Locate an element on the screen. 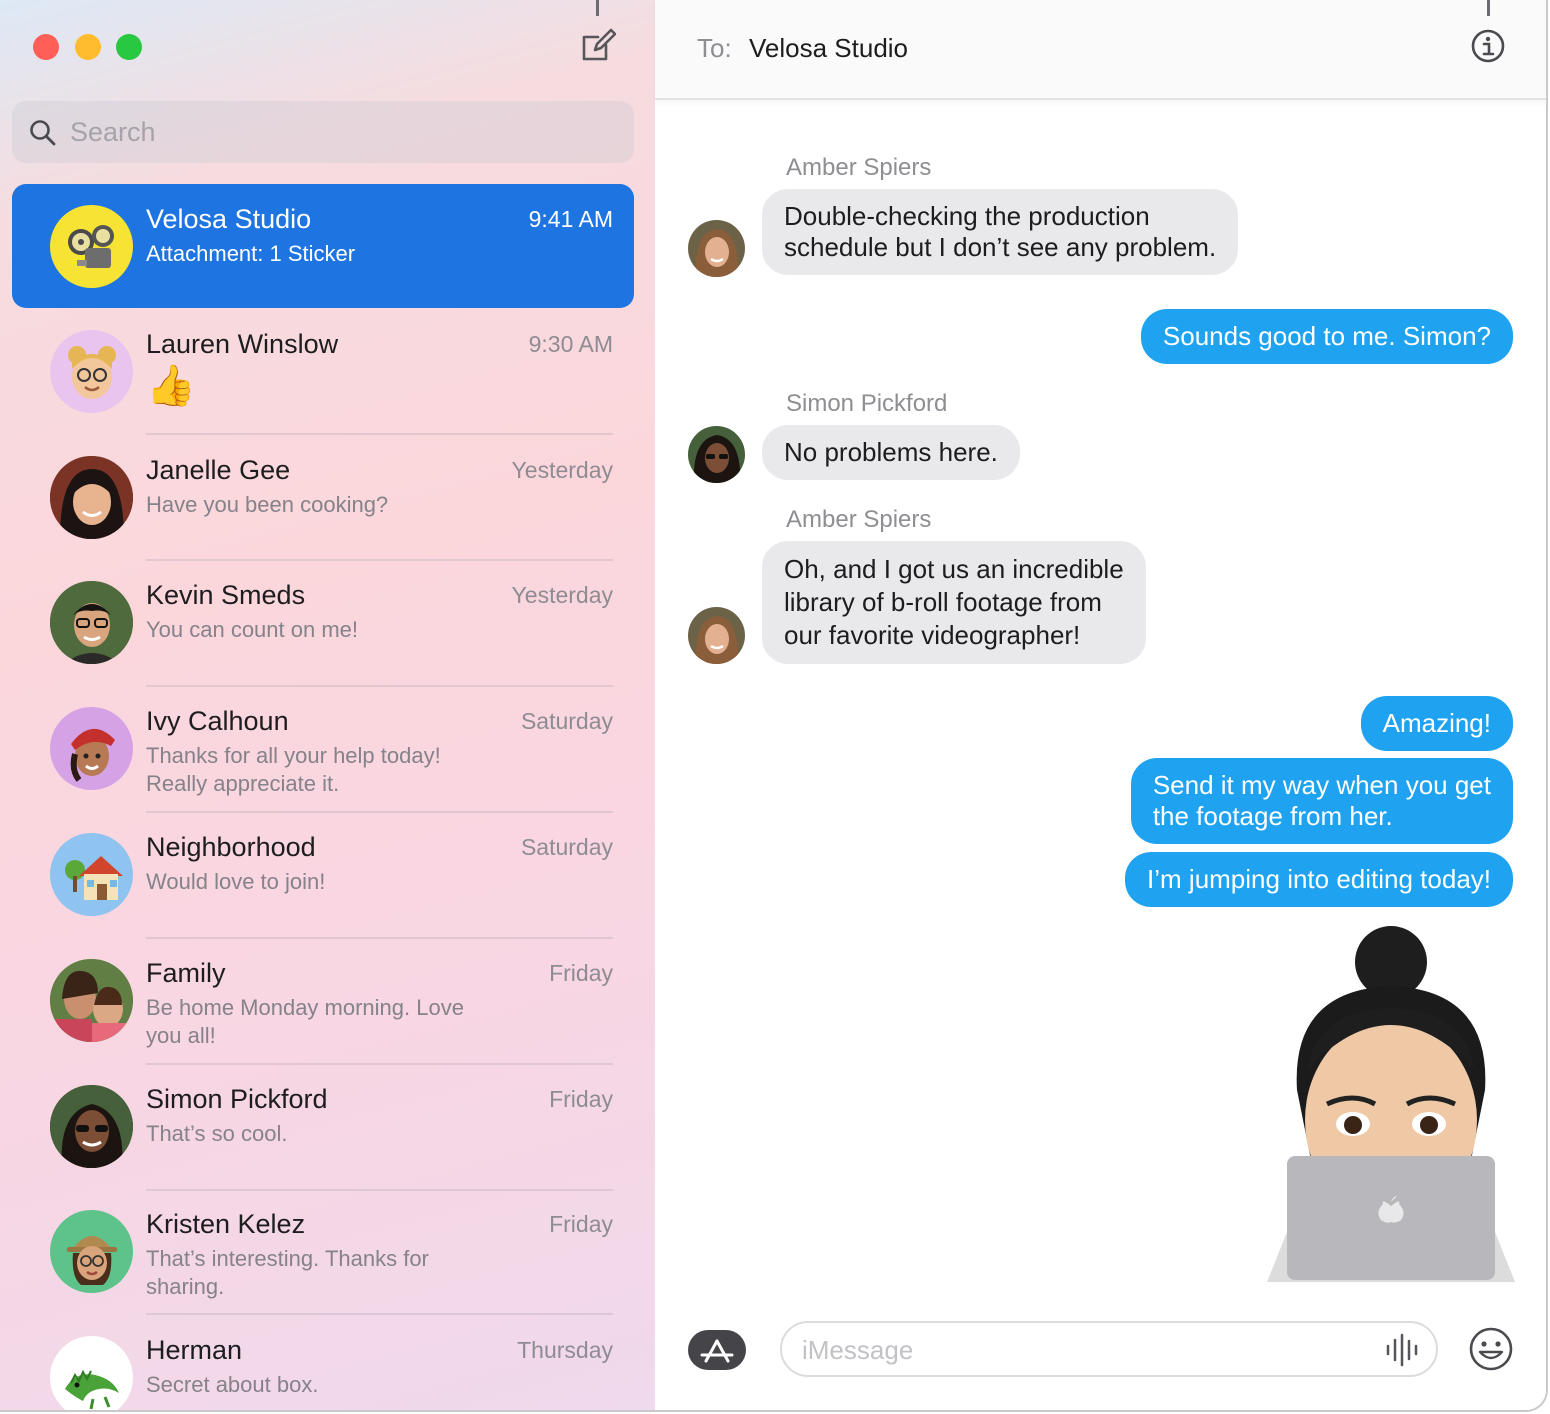  conversation-preview: Attachment: 1 Sticker is located at coordinates (251, 253).